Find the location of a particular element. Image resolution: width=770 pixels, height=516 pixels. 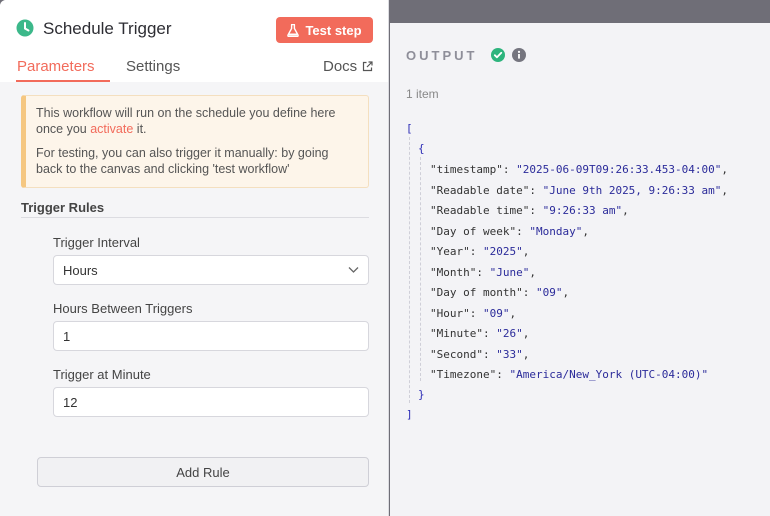

test-step-label: Test step is located at coordinates (333, 30).